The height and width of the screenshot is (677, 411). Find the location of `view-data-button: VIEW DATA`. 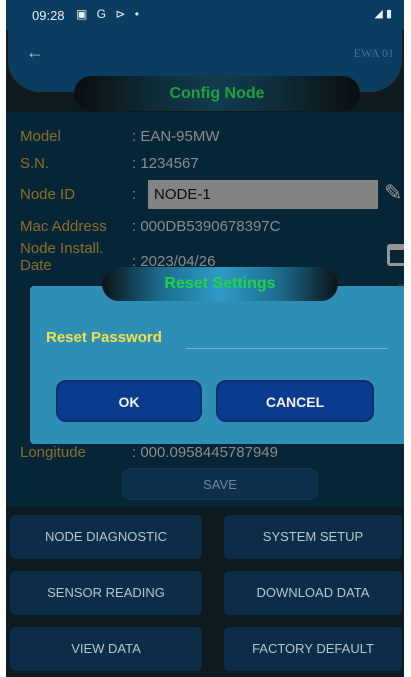

view-data-button: VIEW DATA is located at coordinates (106, 649).